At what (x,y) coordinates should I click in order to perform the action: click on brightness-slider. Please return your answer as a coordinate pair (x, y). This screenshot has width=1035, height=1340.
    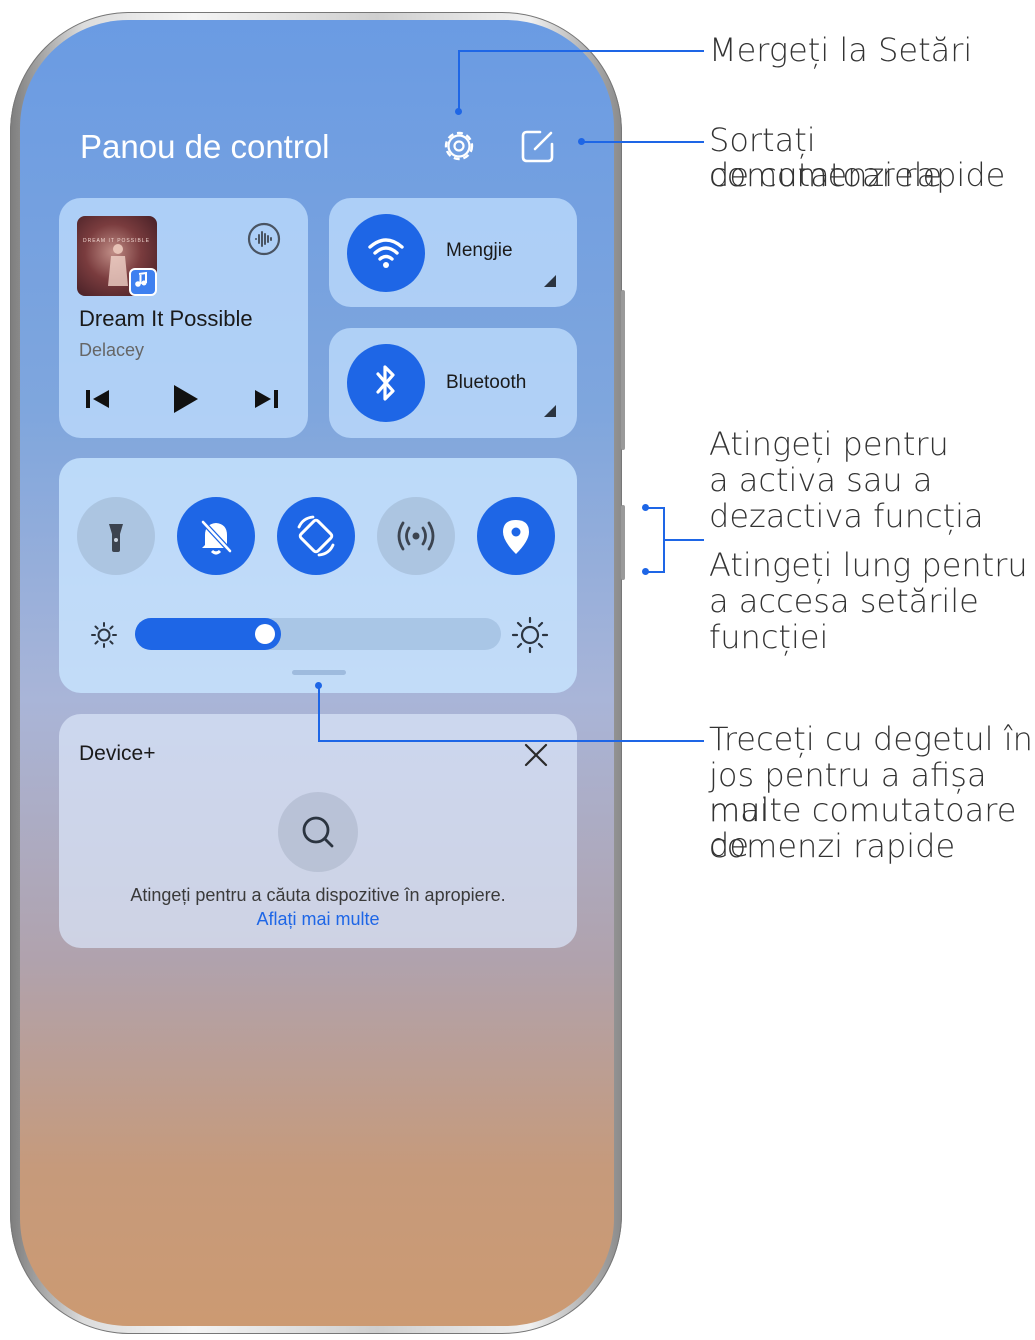
    Looking at the image, I should click on (318, 634).